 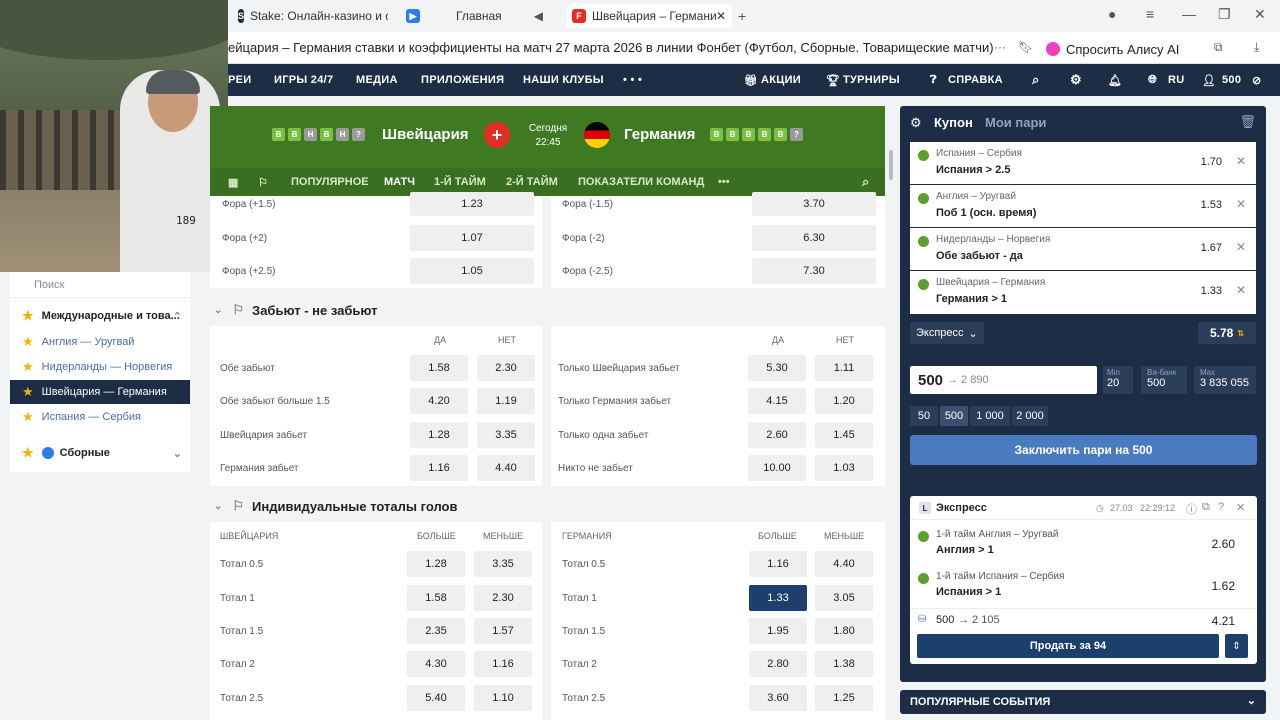 What do you see at coordinates (844, 664) in the screenshot?
I see `odd-button: 1.38` at bounding box center [844, 664].